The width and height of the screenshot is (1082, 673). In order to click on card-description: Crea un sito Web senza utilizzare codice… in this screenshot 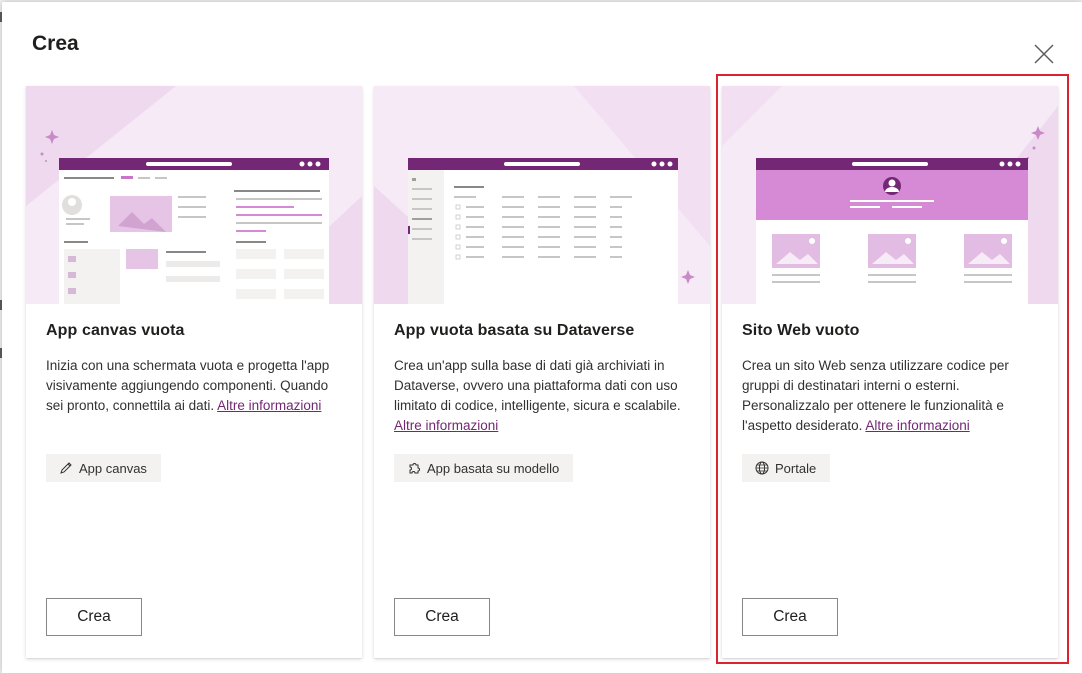, I will do `click(887, 396)`.